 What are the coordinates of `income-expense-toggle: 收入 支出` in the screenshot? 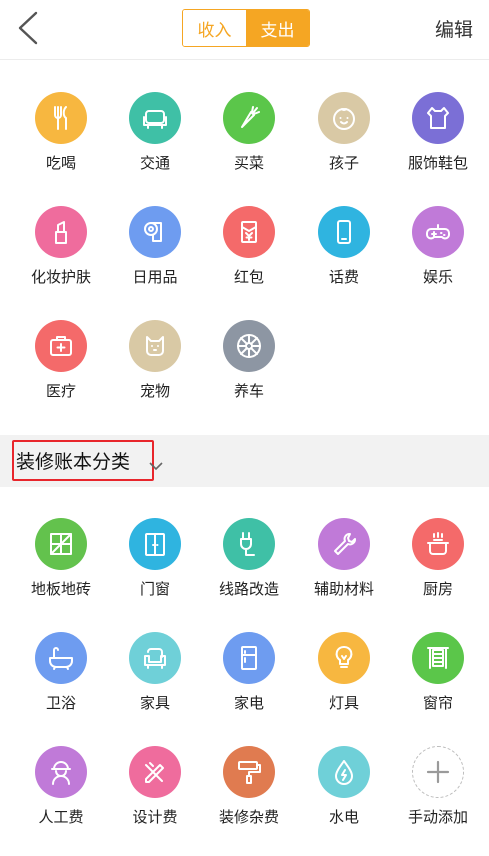 It's located at (246, 28).